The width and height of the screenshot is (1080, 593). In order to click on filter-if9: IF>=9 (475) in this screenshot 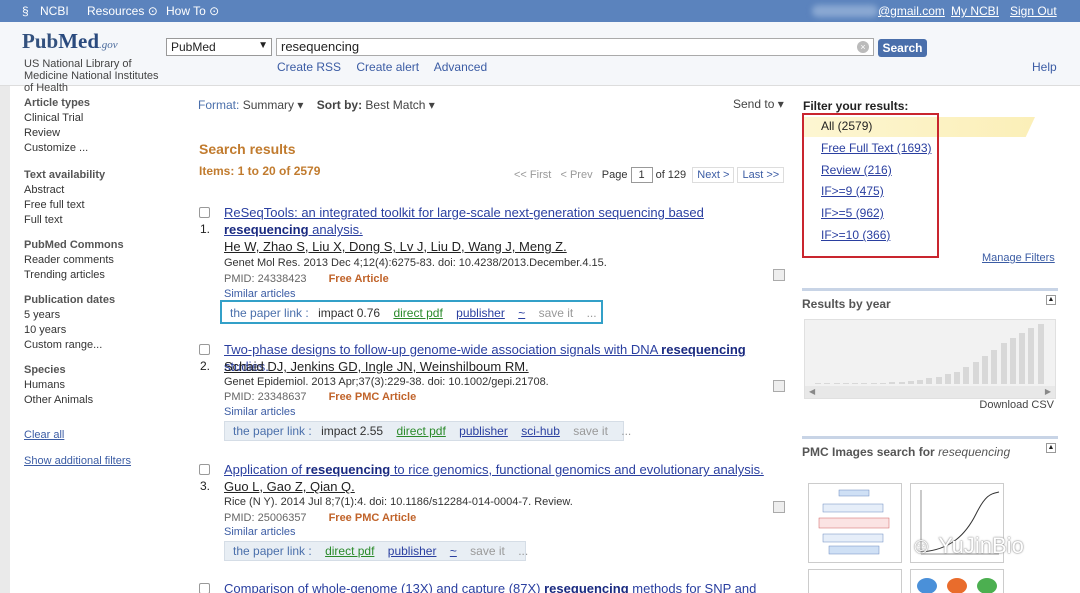, I will do `click(852, 191)`.